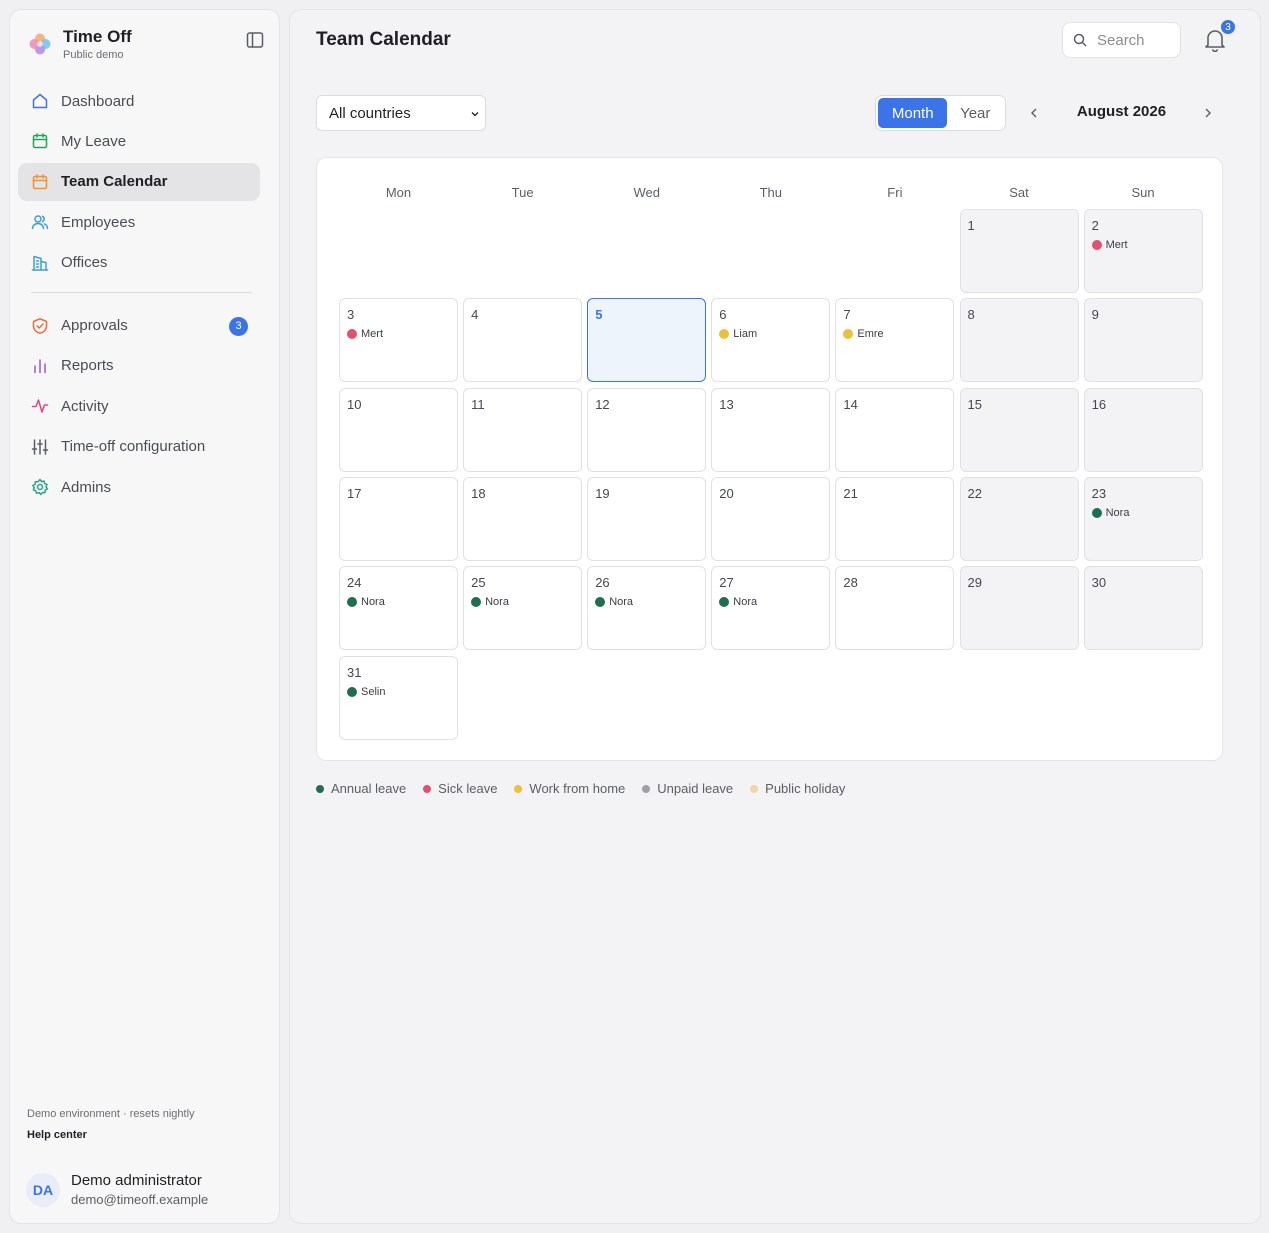 The width and height of the screenshot is (1269, 1233). What do you see at coordinates (398, 518) in the screenshot?
I see `day-cell: 17` at bounding box center [398, 518].